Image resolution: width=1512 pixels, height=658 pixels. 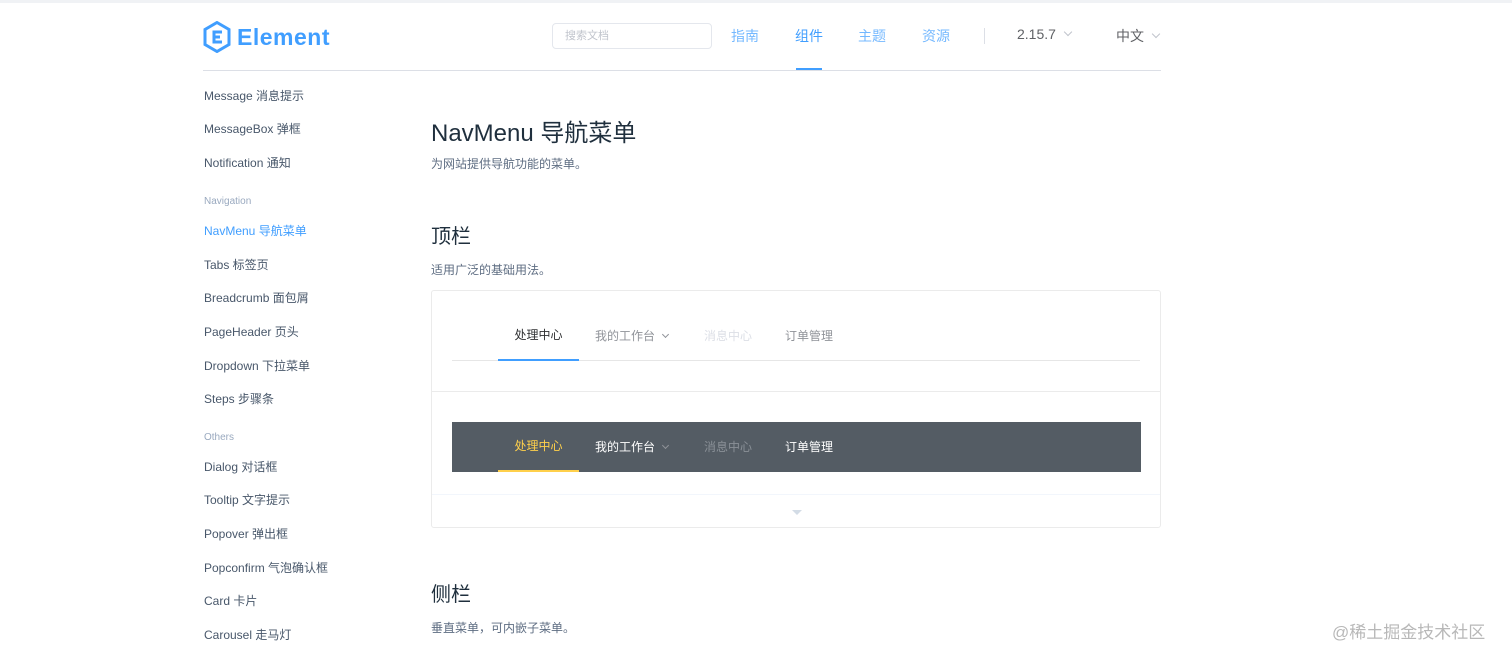 I want to click on page-description: 为网站提供导航功能的菜单。, so click(x=509, y=164).